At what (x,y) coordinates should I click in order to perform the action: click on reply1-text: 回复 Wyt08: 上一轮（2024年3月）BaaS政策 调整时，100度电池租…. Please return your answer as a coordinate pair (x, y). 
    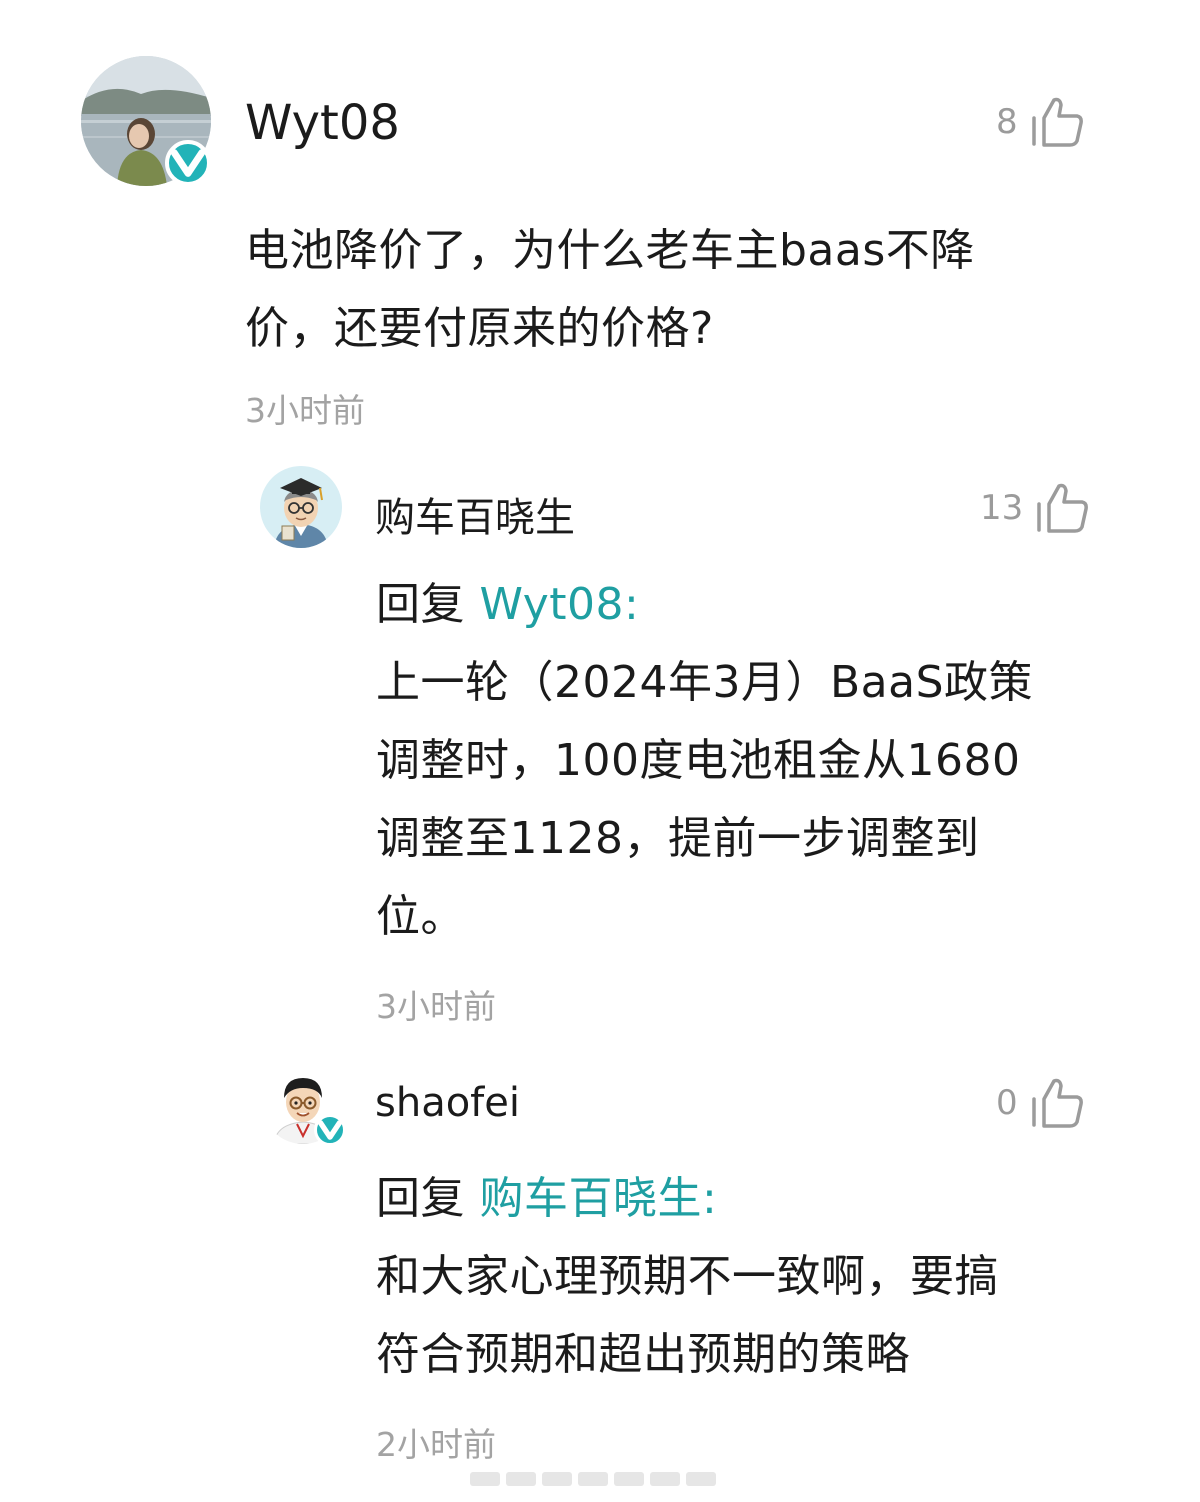
    Looking at the image, I should click on (704, 761).